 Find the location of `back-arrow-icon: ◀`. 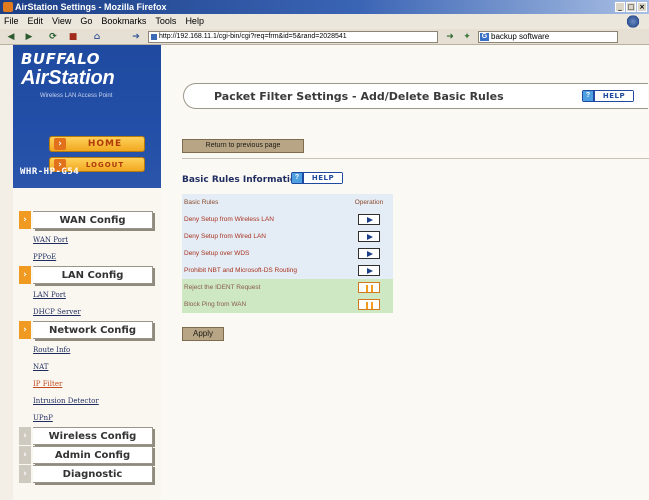

back-arrow-icon: ◀ is located at coordinates (11, 37).